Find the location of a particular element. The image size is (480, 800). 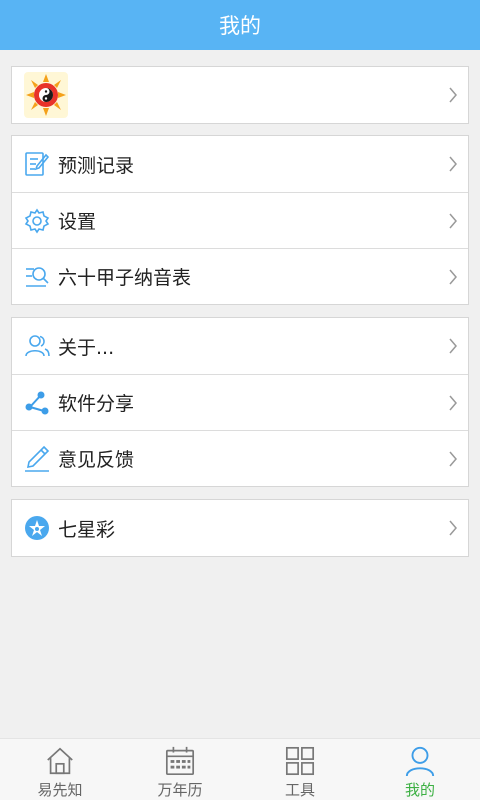

tab-label: 易先知 is located at coordinates (60, 790).